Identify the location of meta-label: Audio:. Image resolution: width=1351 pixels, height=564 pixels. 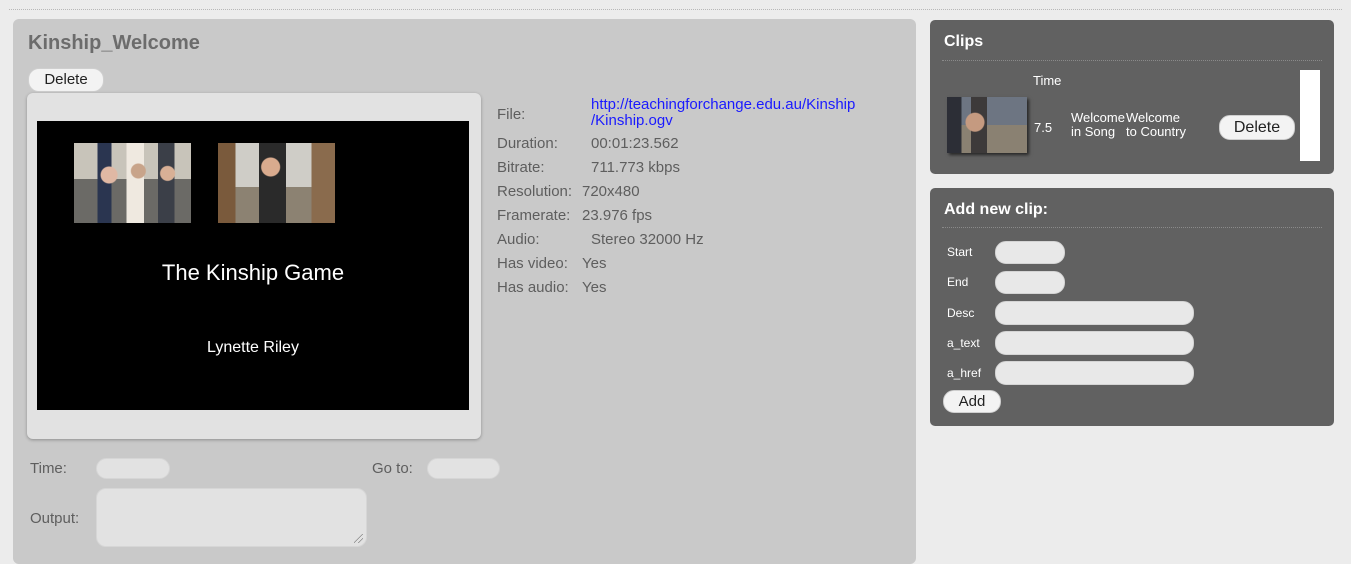
(518, 239).